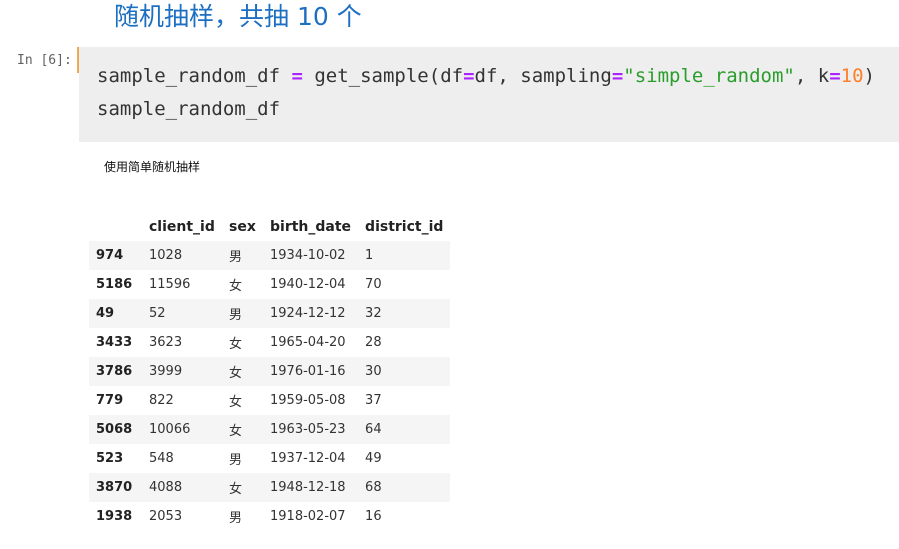 This screenshot has height=549, width=899. Describe the element at coordinates (373, 458) in the screenshot. I see `cell-district-id: 49` at that location.